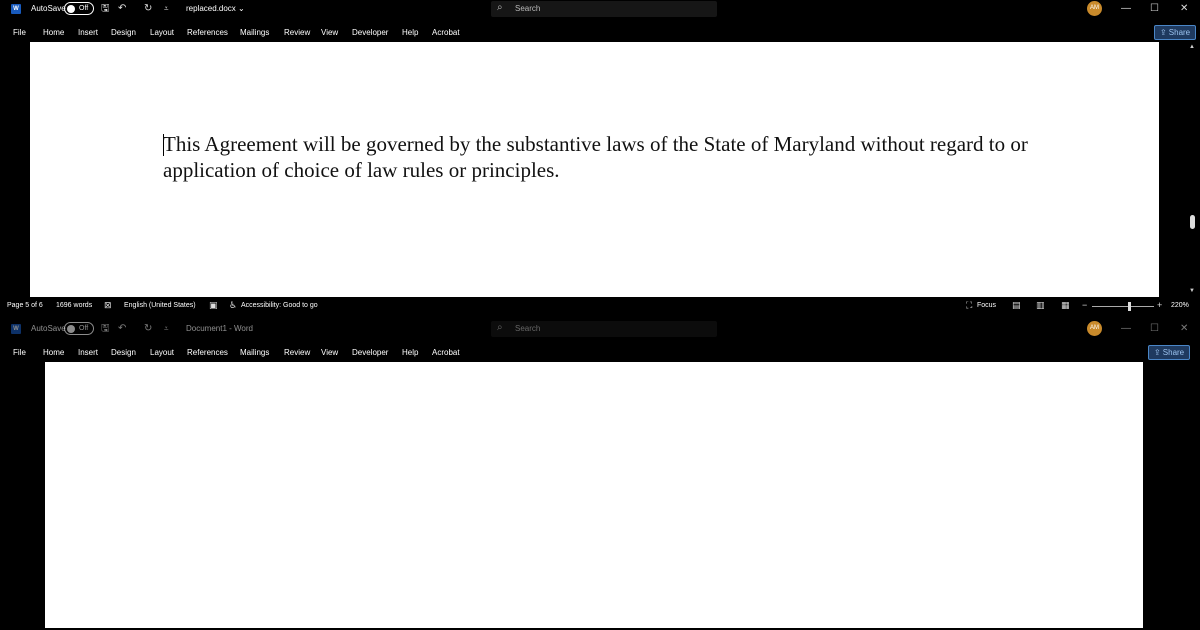 The height and width of the screenshot is (630, 1200). Describe the element at coordinates (233, 305) in the screenshot. I see `accessibility-icon: ♿` at that location.